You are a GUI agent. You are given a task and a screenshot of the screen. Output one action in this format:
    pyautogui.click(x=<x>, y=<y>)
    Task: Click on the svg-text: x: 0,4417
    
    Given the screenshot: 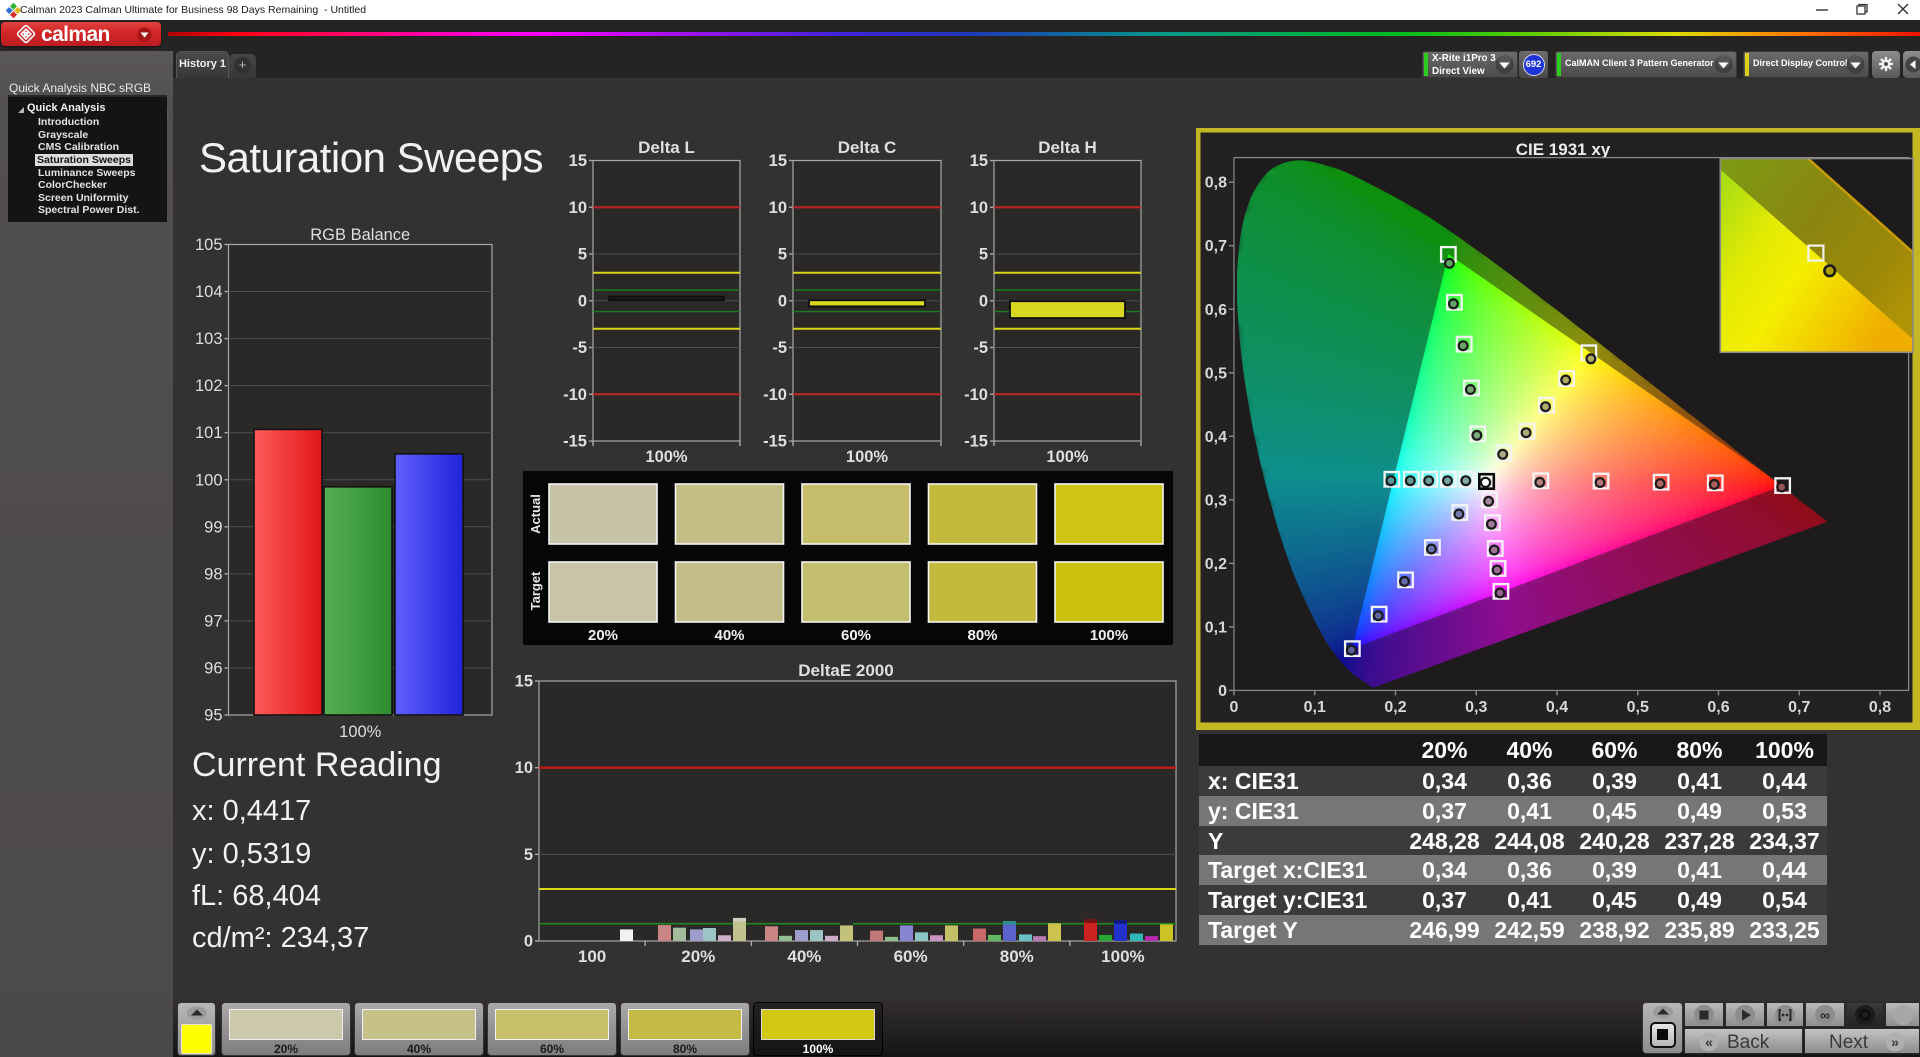 What is the action you would take?
    pyautogui.click(x=251, y=811)
    